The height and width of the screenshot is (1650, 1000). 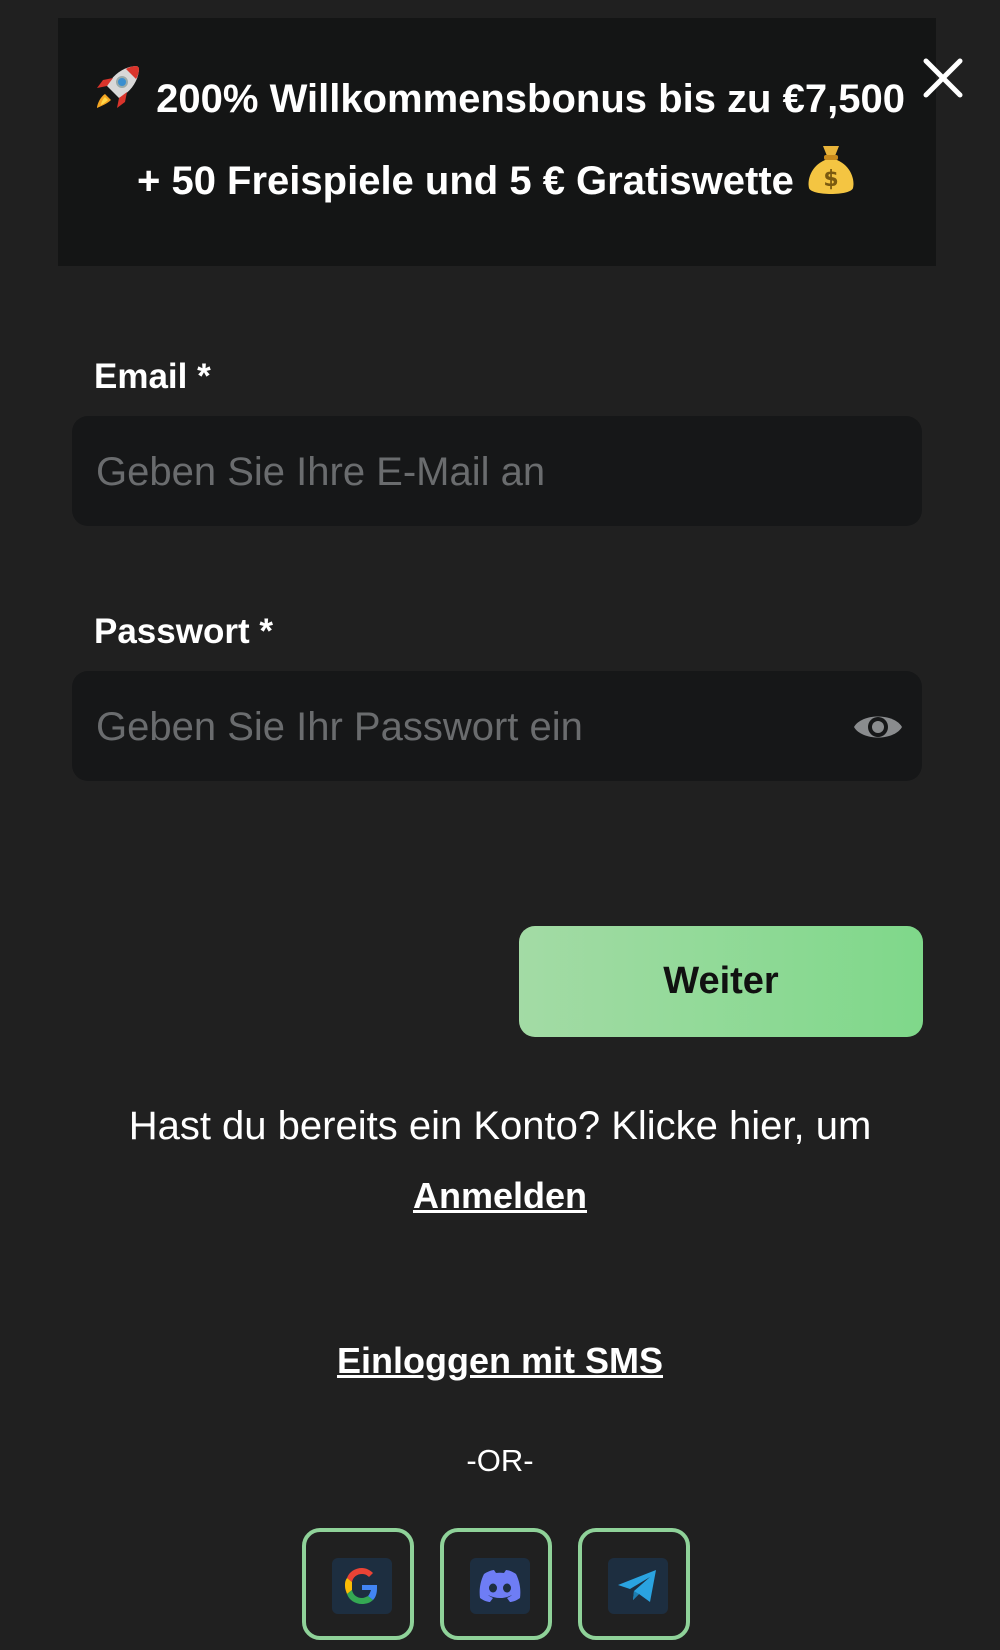 What do you see at coordinates (500, 1460) in the screenshot?
I see `or-divider: -OR-` at bounding box center [500, 1460].